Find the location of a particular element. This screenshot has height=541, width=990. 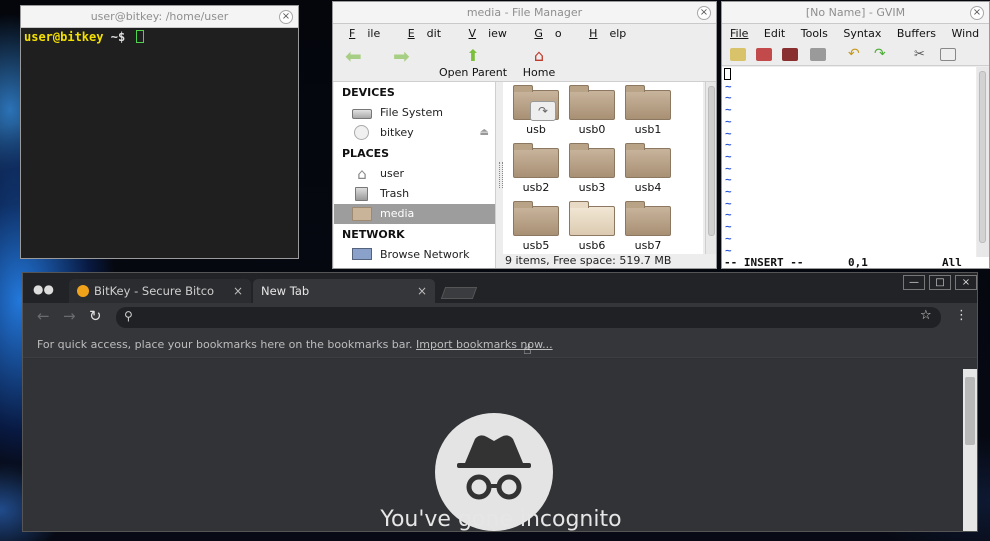

terminal-window: user@bitkey: /home/user × user@bitkey ~$ is located at coordinates (159, 132).